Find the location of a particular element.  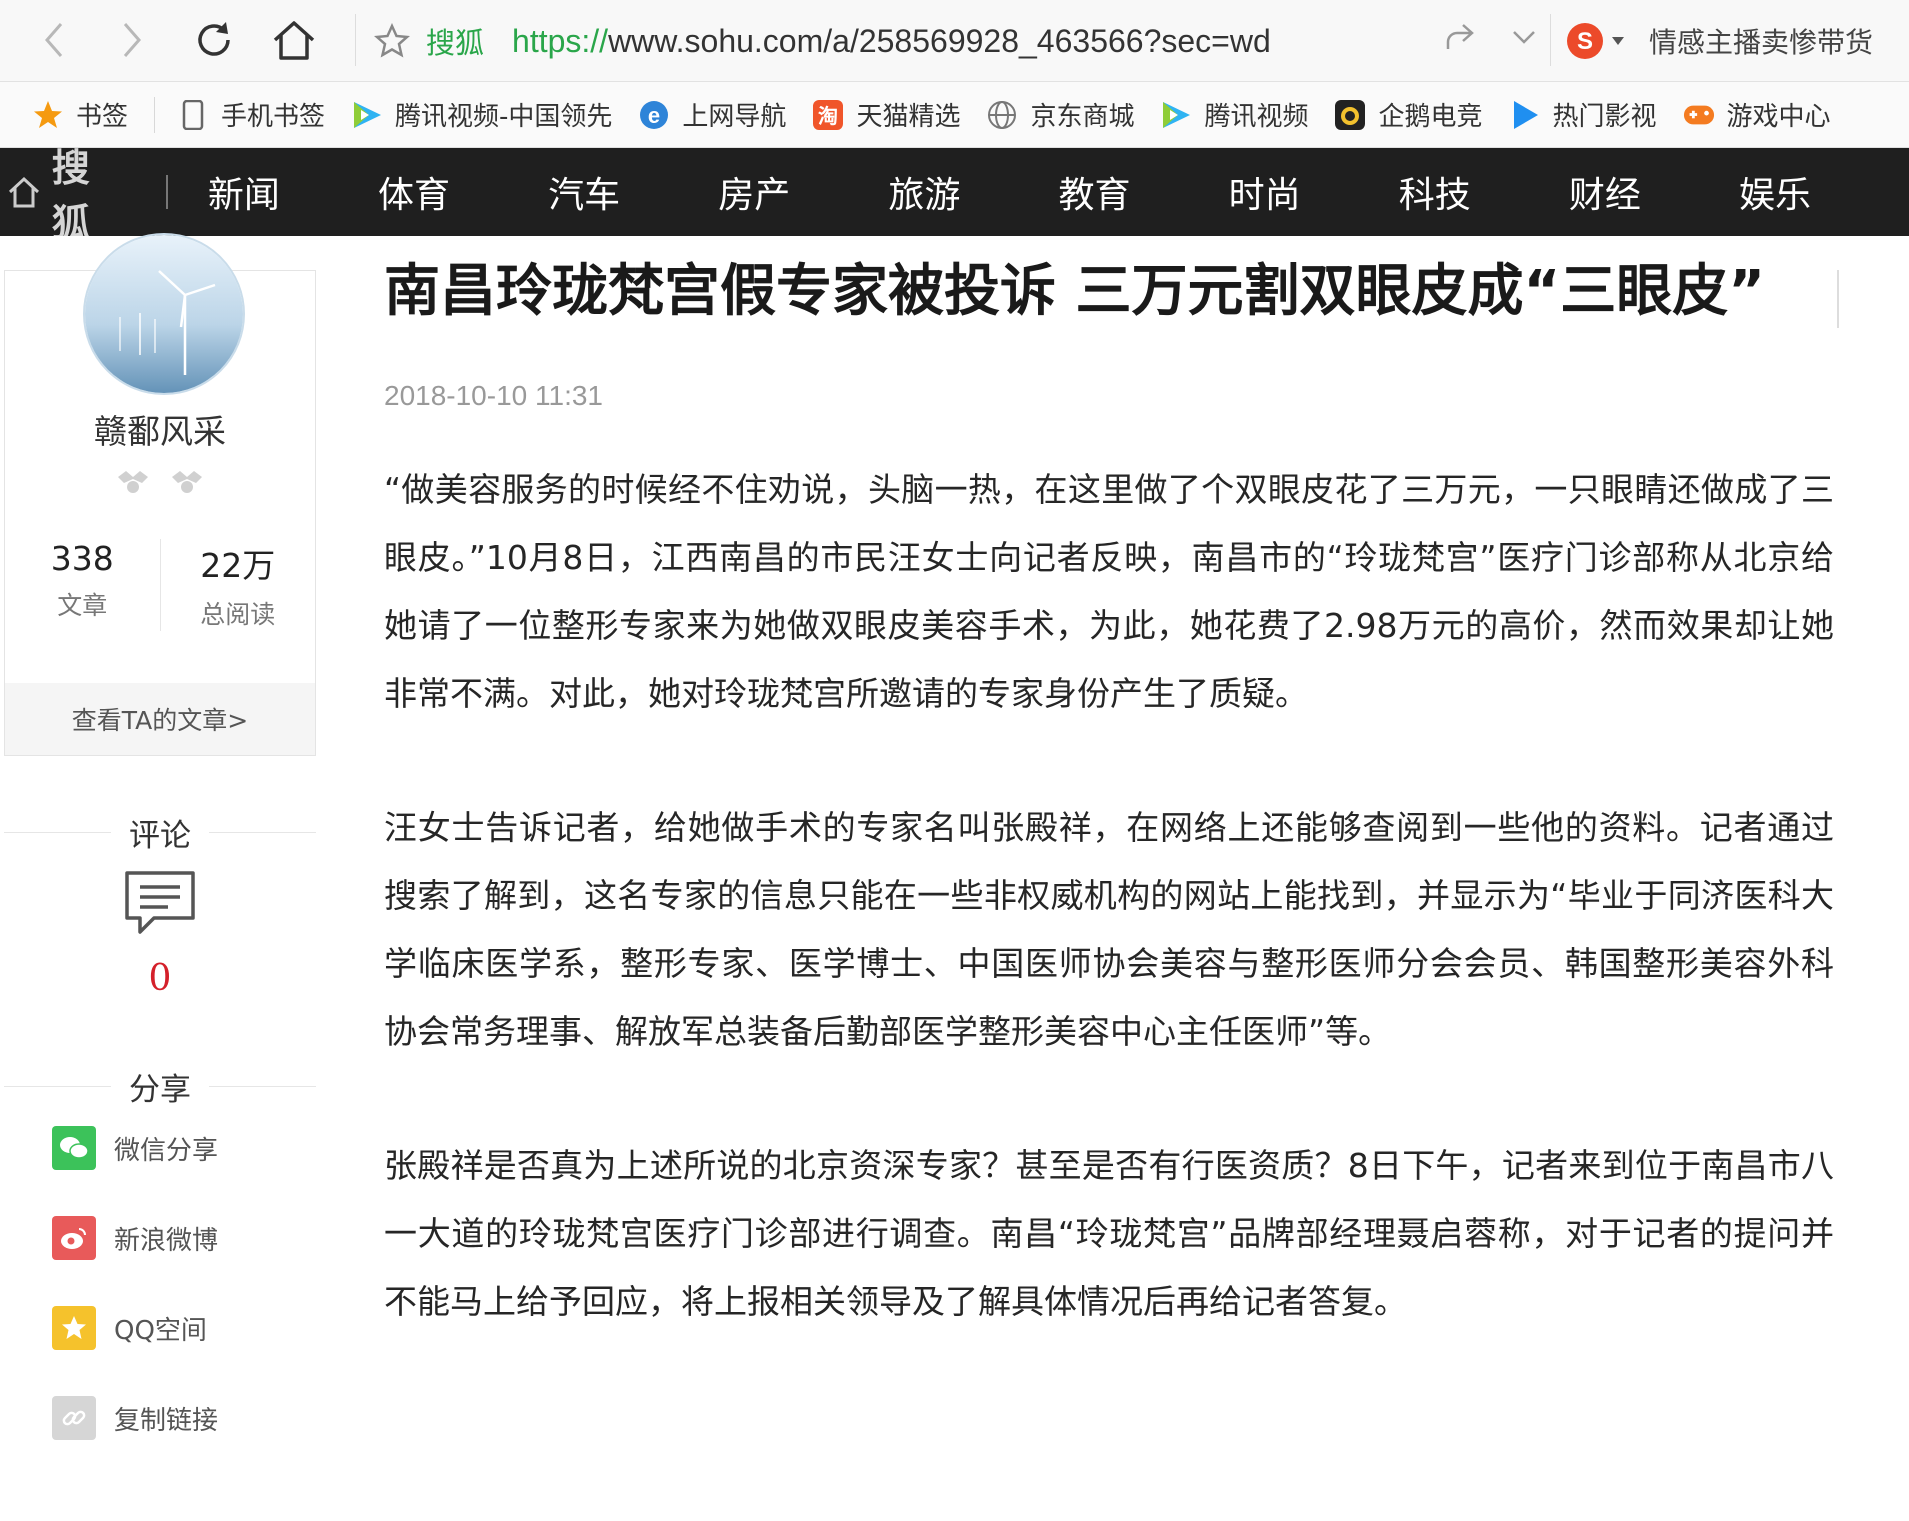

ie-icon: e is located at coordinates (654, 115).